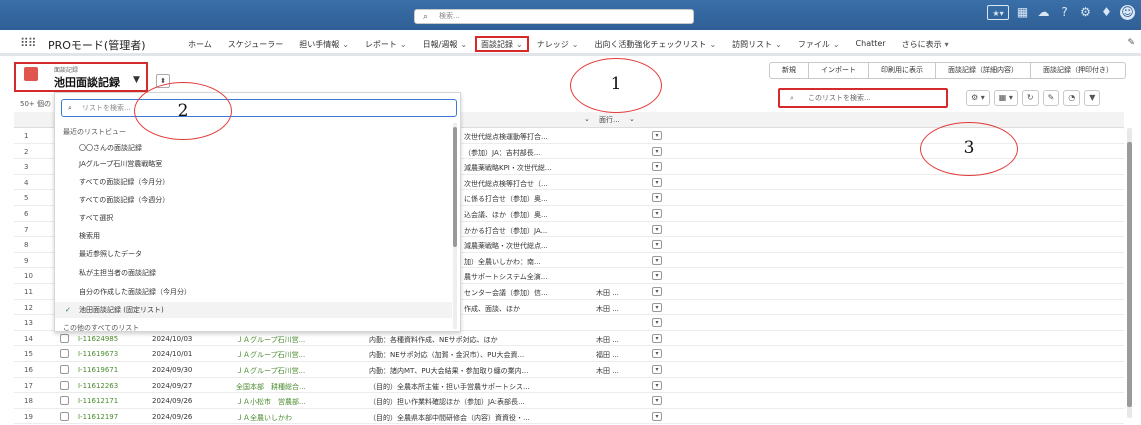 The width and height of the screenshot is (1141, 425). I want to click on list-view-selector: 面談記録 池田面談記録 ▼, so click(81, 77).